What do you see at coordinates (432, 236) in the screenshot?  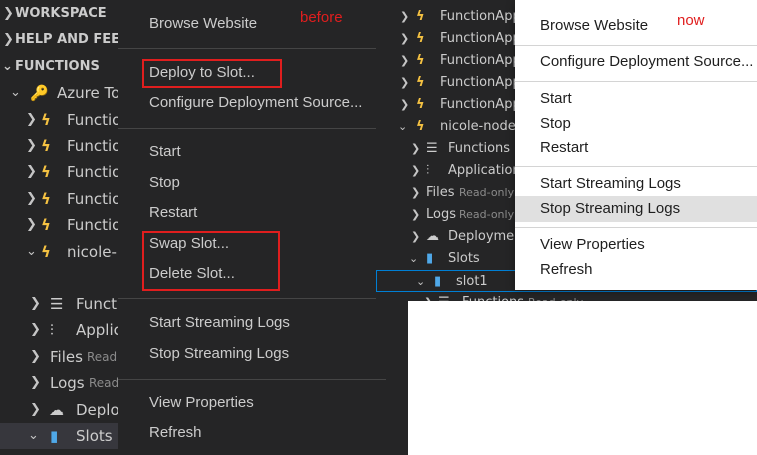 I see `cloud-upload-icon: ☁` at bounding box center [432, 236].